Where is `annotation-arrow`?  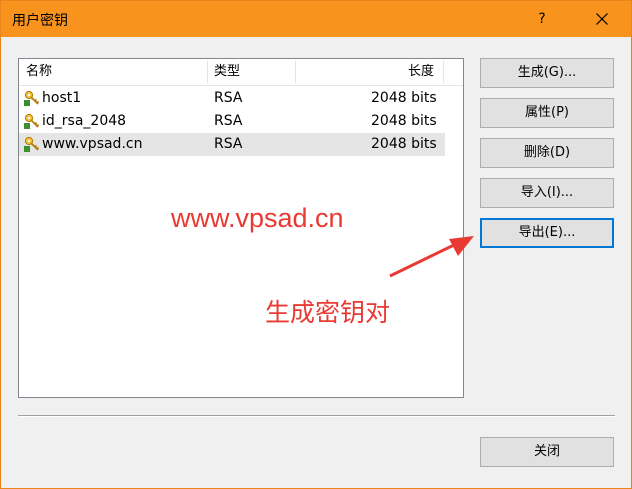
annotation-arrow is located at coordinates (431, 257).